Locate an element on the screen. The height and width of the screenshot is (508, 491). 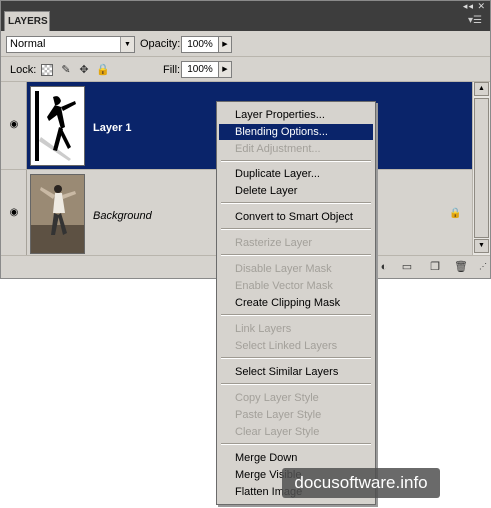
menu-item-create-clipping-mask: Create Clipping Mask is located at coordinates (296, 303).